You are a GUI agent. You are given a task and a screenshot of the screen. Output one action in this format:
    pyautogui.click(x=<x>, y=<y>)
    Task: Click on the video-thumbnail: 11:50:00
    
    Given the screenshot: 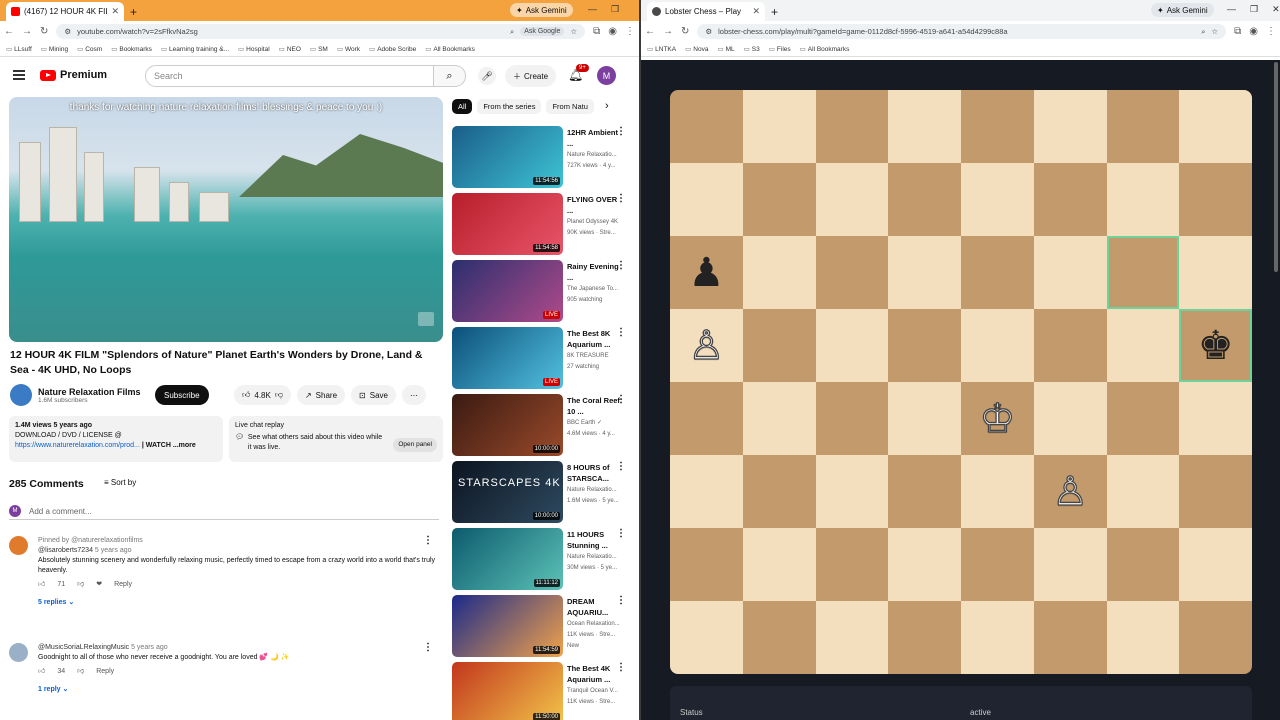 What is the action you would take?
    pyautogui.click(x=507, y=691)
    